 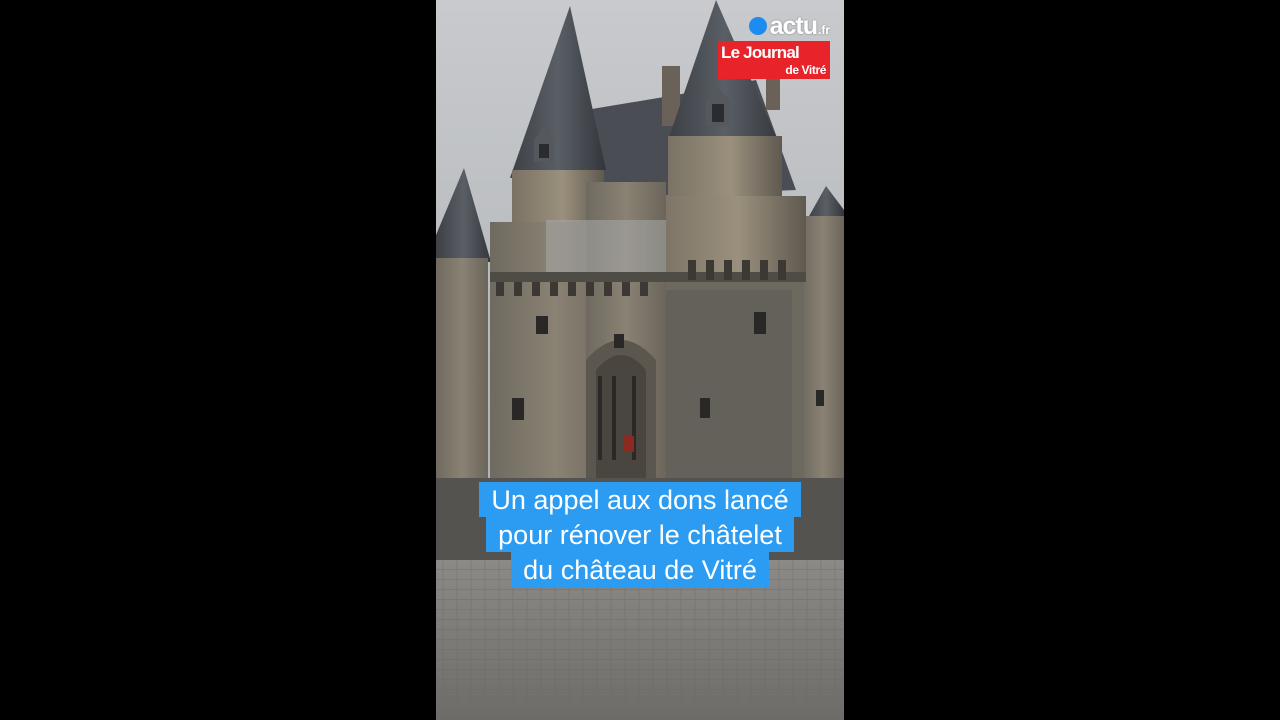 What do you see at coordinates (760, 52) in the screenshot?
I see `logo-journal: Le Journal` at bounding box center [760, 52].